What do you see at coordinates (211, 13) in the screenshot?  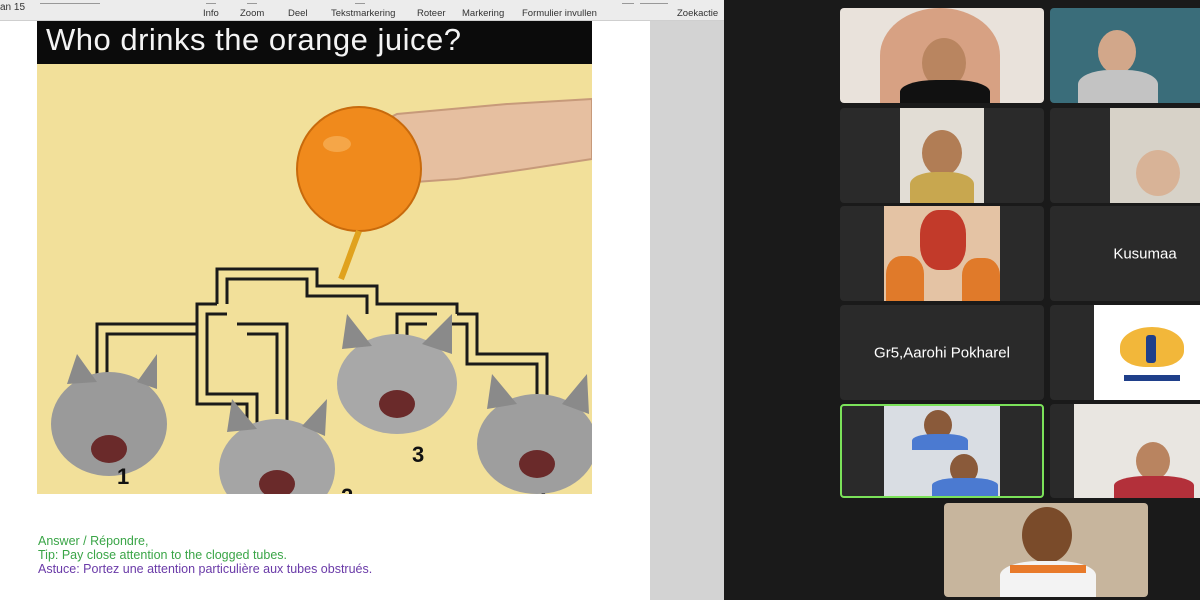 I see `toolbar-info: Info` at bounding box center [211, 13].